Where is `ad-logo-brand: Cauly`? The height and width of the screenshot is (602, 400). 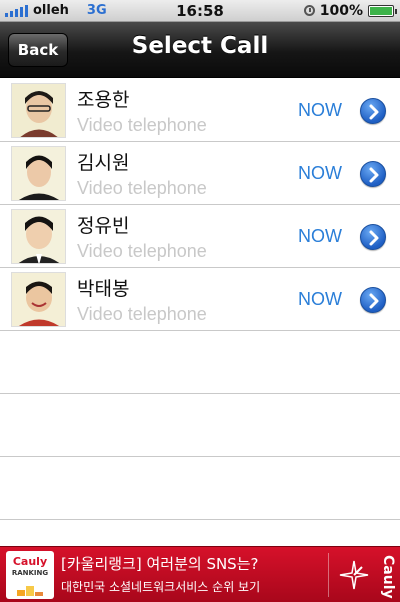 ad-logo-brand: Cauly is located at coordinates (30, 561).